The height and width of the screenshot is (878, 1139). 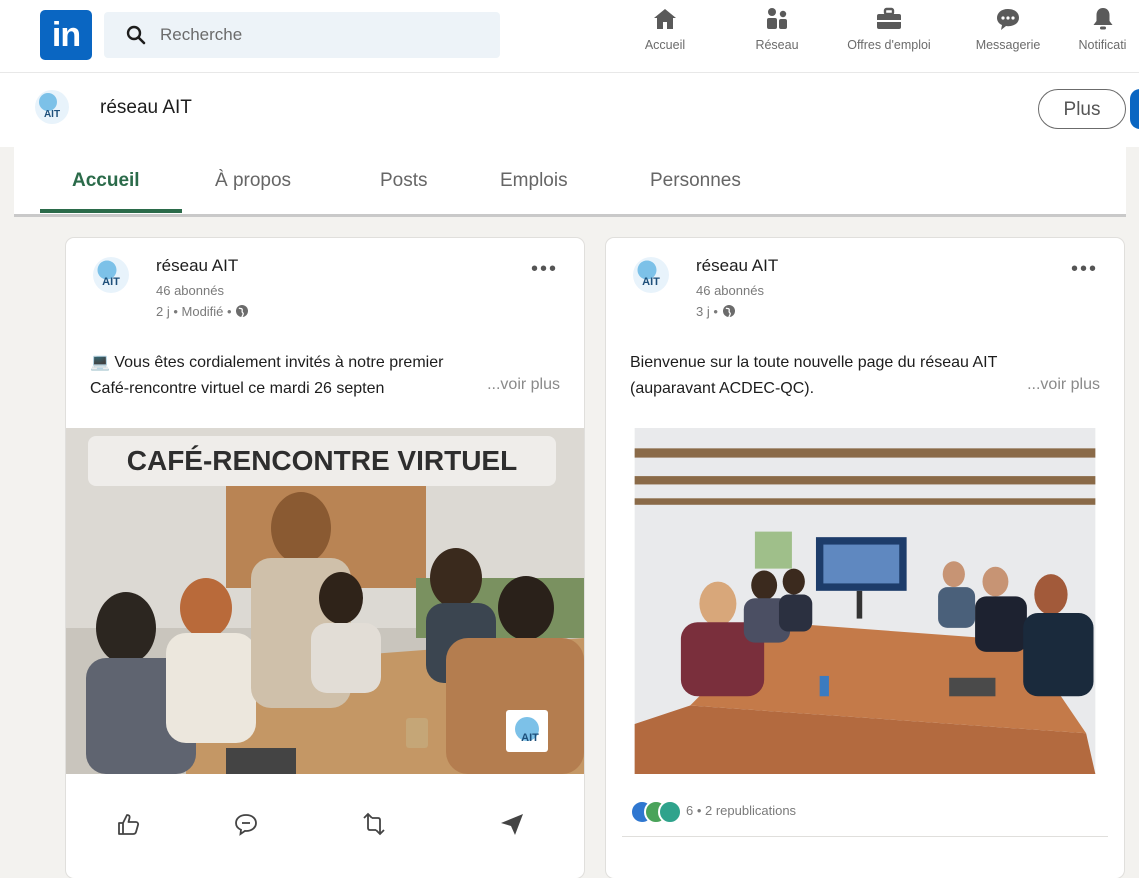 I want to click on repost-icon, so click(x=374, y=824).